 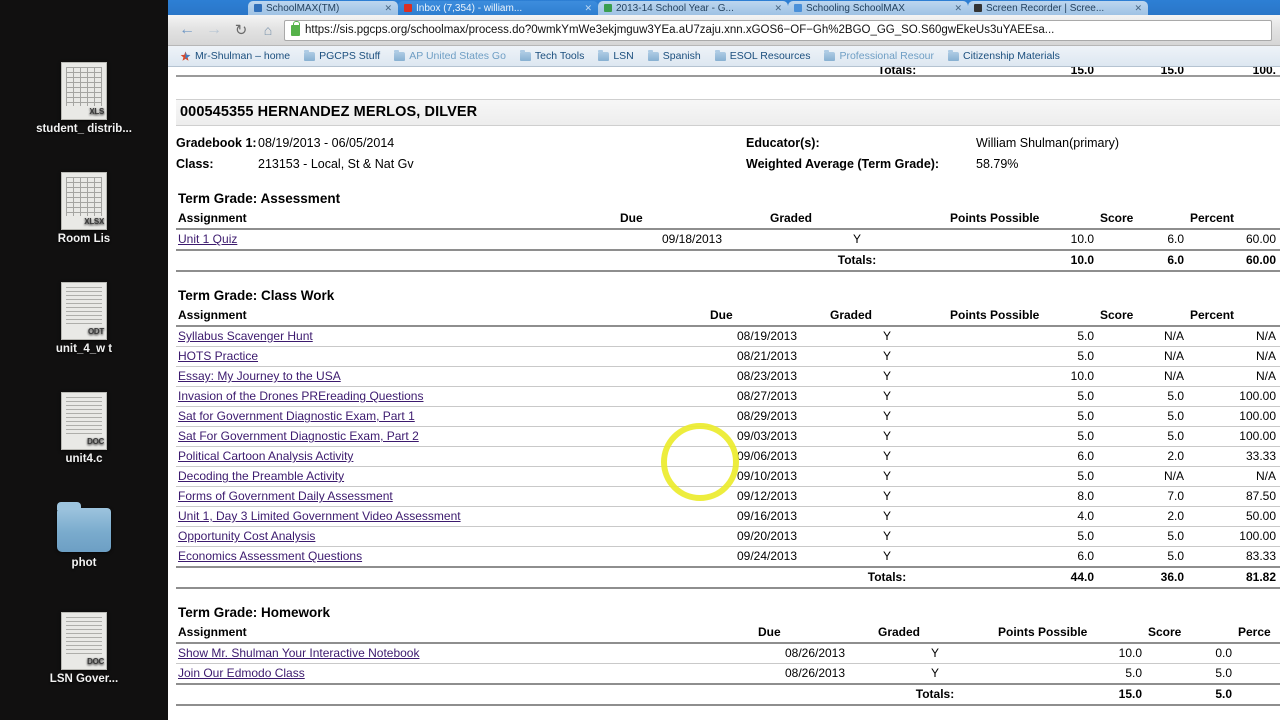 I want to click on col-due: Due, so click(x=693, y=219).